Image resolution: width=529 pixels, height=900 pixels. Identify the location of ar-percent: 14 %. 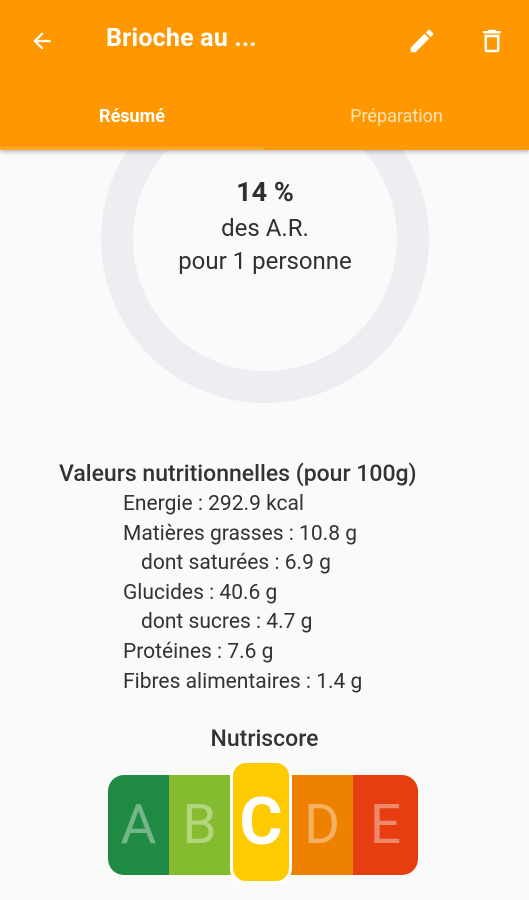
(265, 192).